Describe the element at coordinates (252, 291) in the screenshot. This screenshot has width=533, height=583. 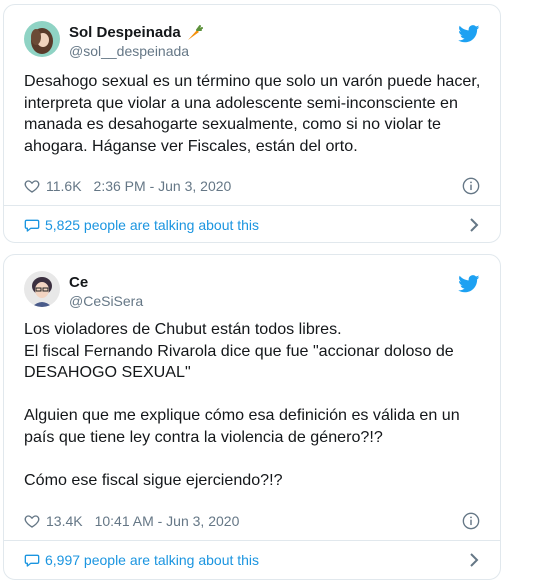
I see `tweet-header: Ce @CeSiSera` at that location.